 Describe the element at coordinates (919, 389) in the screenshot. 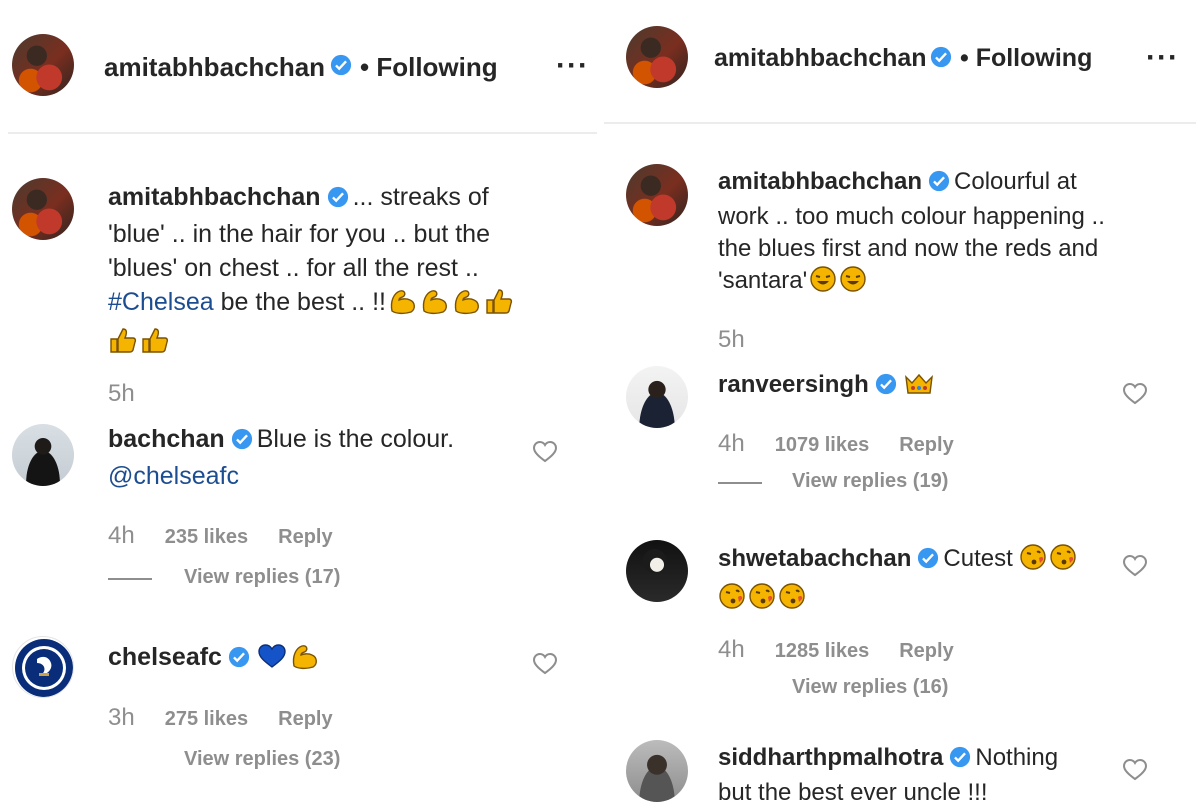

I see `crown-icon` at that location.